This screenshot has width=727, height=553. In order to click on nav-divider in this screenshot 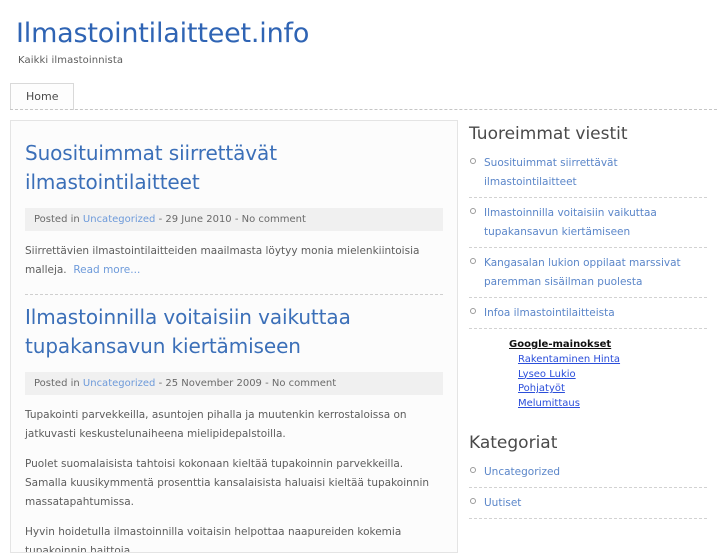, I will do `click(363, 109)`.